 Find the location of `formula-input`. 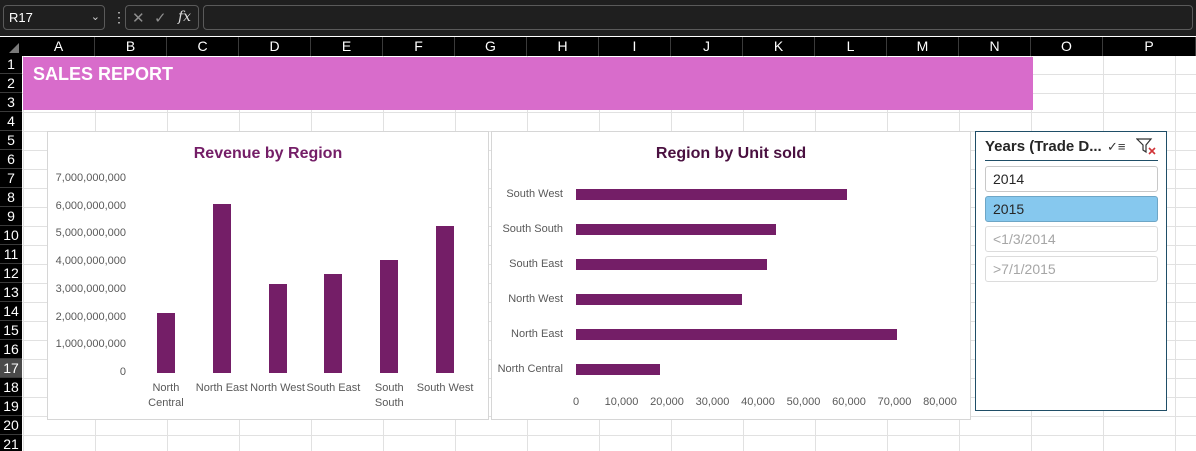

formula-input is located at coordinates (698, 17).